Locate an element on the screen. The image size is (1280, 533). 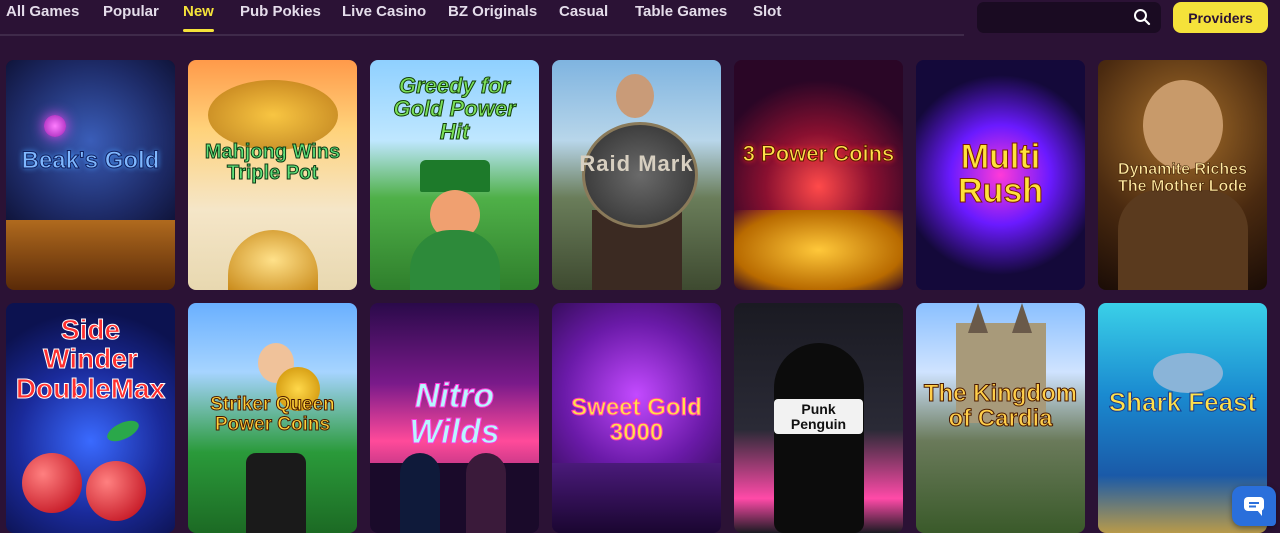
chat-icon is located at coordinates (1254, 506).